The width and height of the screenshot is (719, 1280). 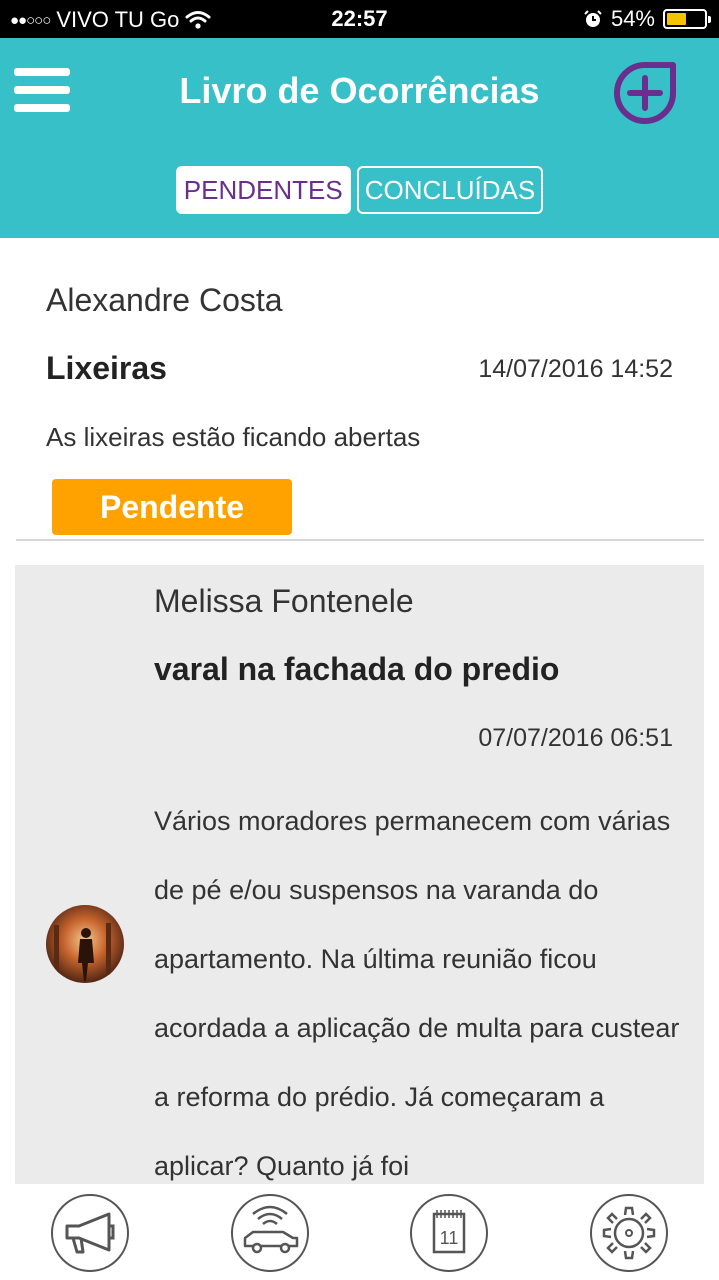 I want to click on car-wifi-icon, so click(x=271, y=1229).